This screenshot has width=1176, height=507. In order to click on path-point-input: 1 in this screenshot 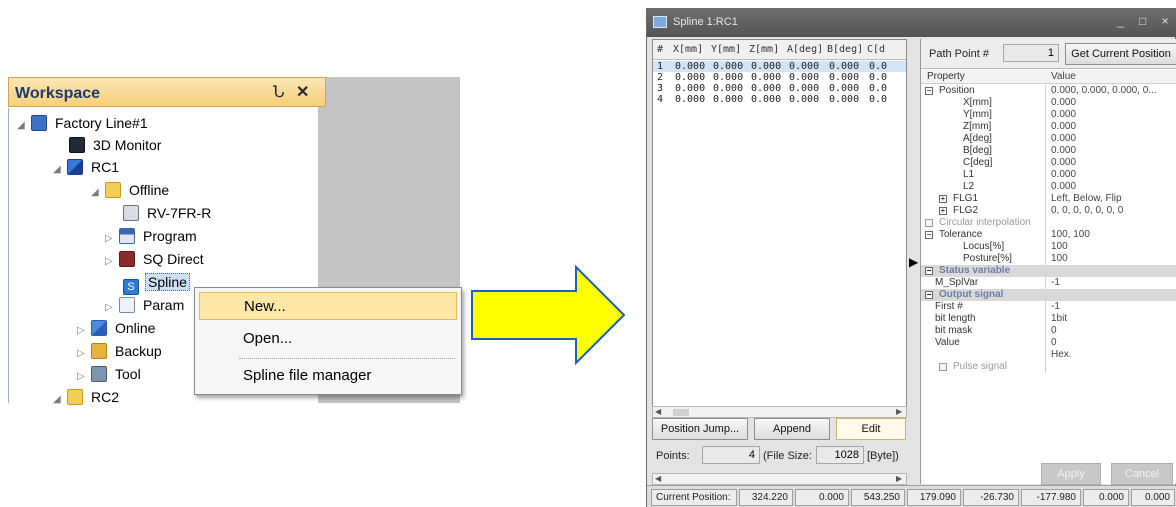, I will do `click(1031, 53)`.